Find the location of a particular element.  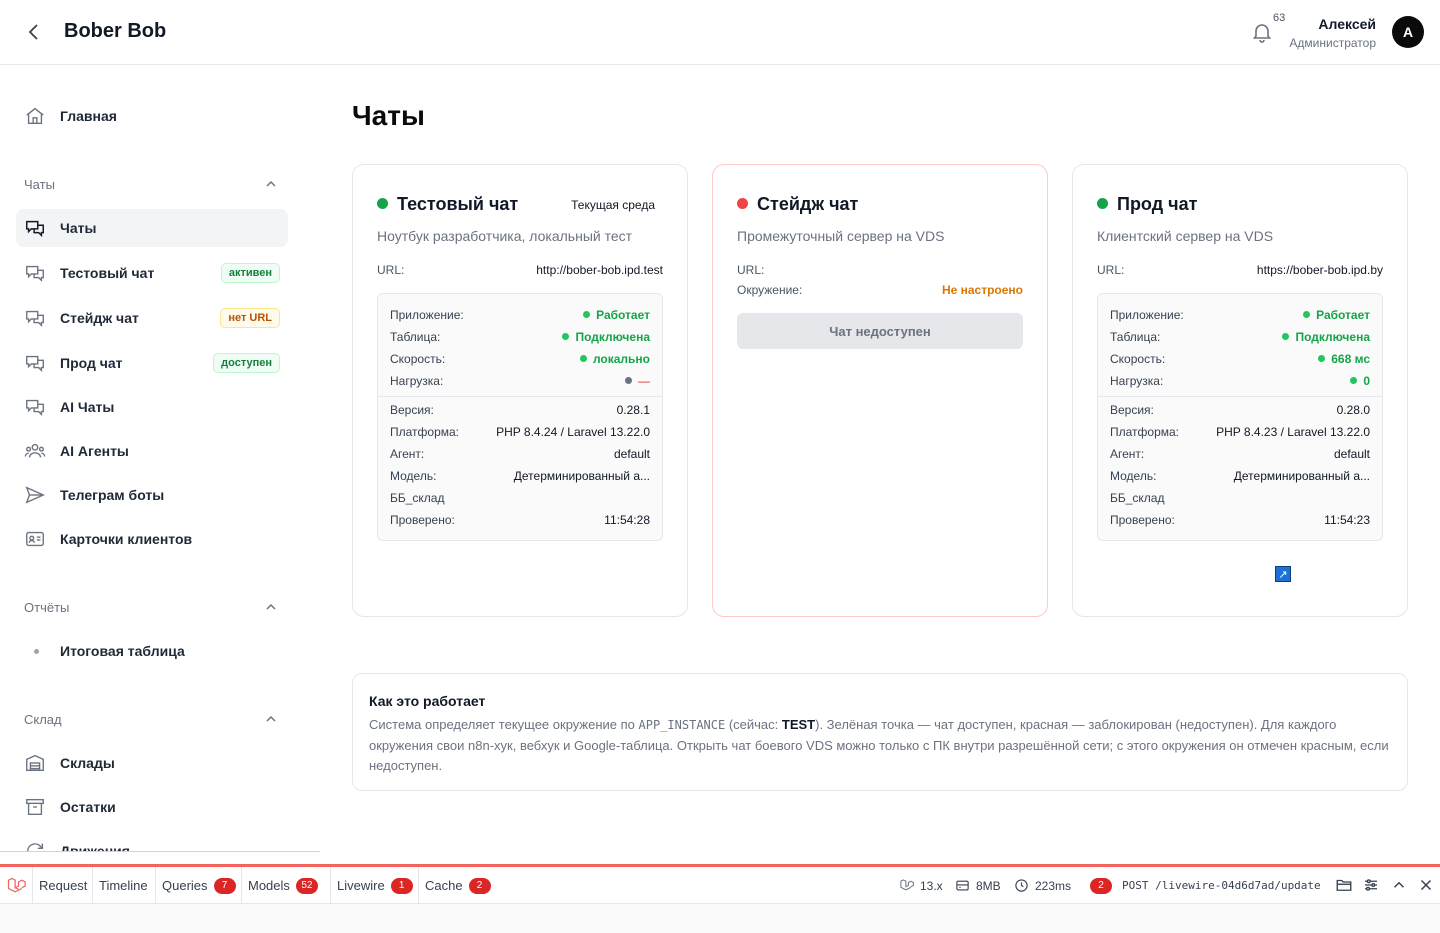

row-label: Модель: is located at coordinates (413, 476).